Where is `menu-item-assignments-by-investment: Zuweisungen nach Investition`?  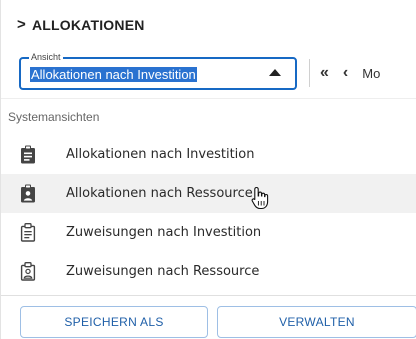
menu-item-assignments-by-investment: Zuweisungen nach Investition is located at coordinates (208, 232).